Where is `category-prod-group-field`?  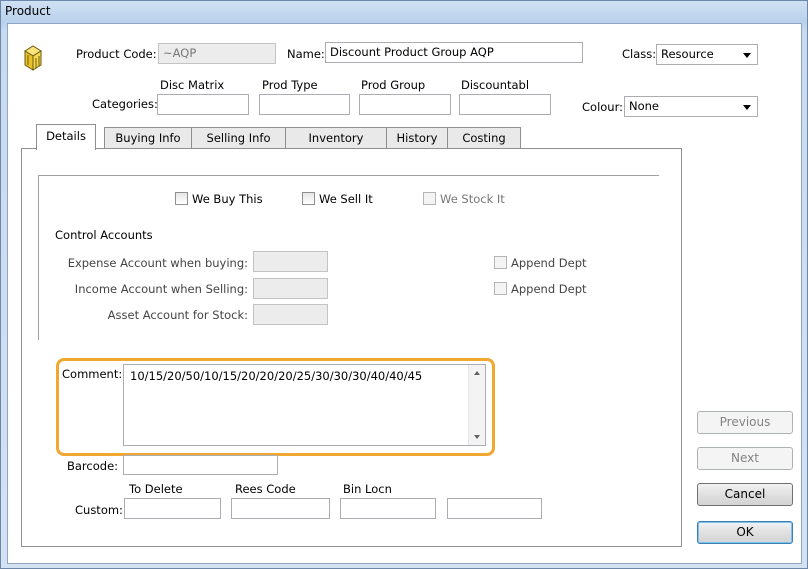 category-prod-group-field is located at coordinates (405, 104).